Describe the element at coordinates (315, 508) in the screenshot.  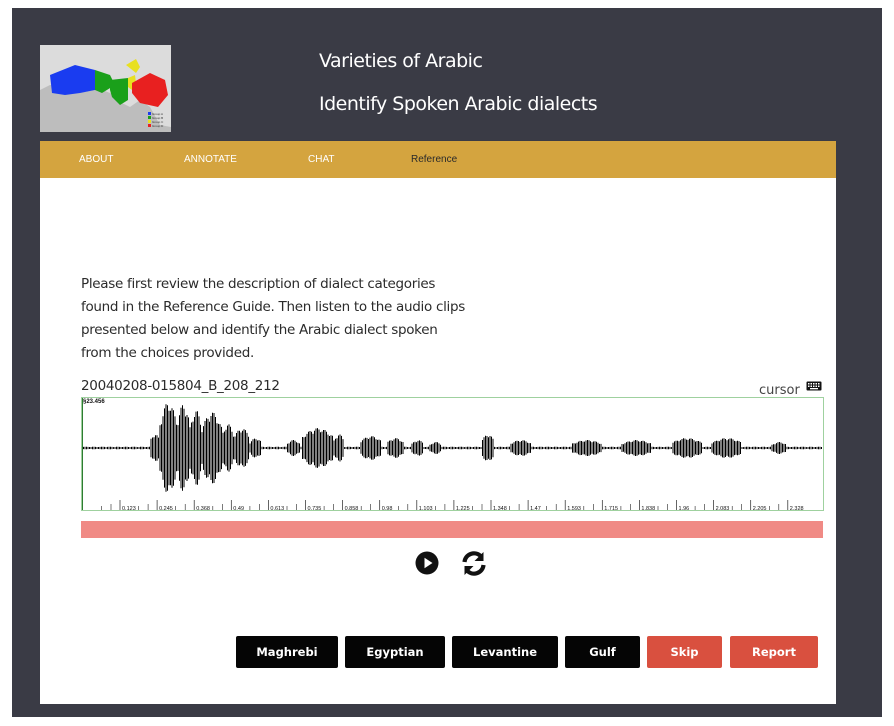
I see `time-tick-label: 0.735` at that location.